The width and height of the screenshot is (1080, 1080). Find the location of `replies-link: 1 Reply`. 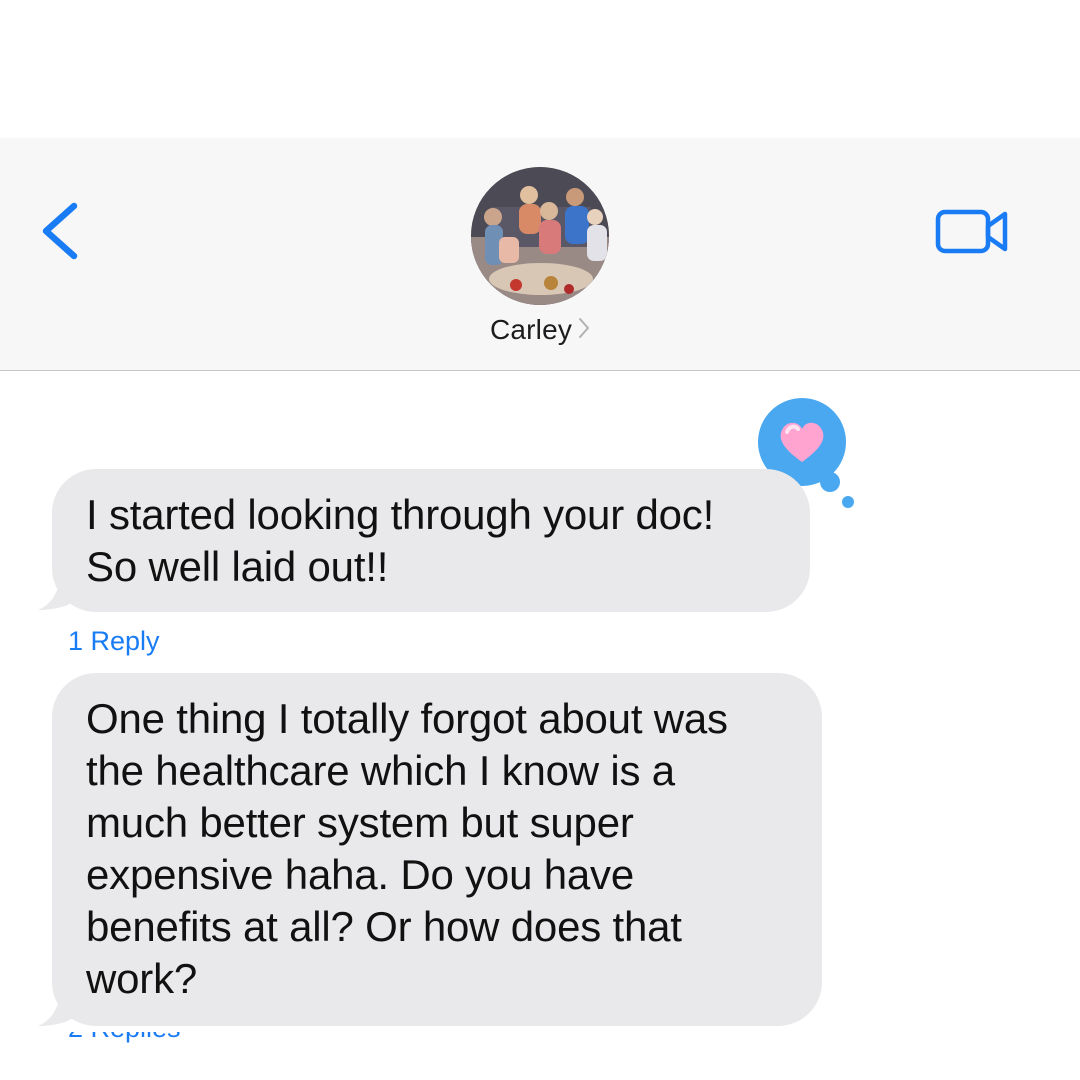

replies-link: 1 Reply is located at coordinates (114, 641).